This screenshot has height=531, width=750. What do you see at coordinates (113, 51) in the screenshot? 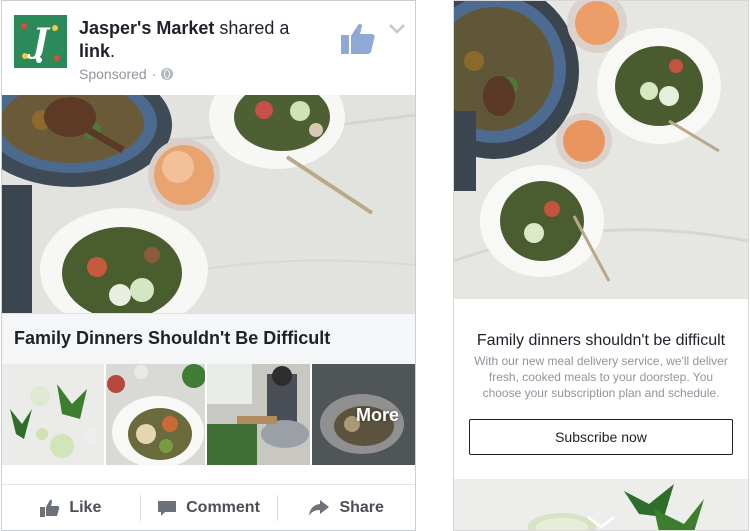
I see `headline-period: .` at bounding box center [113, 51].